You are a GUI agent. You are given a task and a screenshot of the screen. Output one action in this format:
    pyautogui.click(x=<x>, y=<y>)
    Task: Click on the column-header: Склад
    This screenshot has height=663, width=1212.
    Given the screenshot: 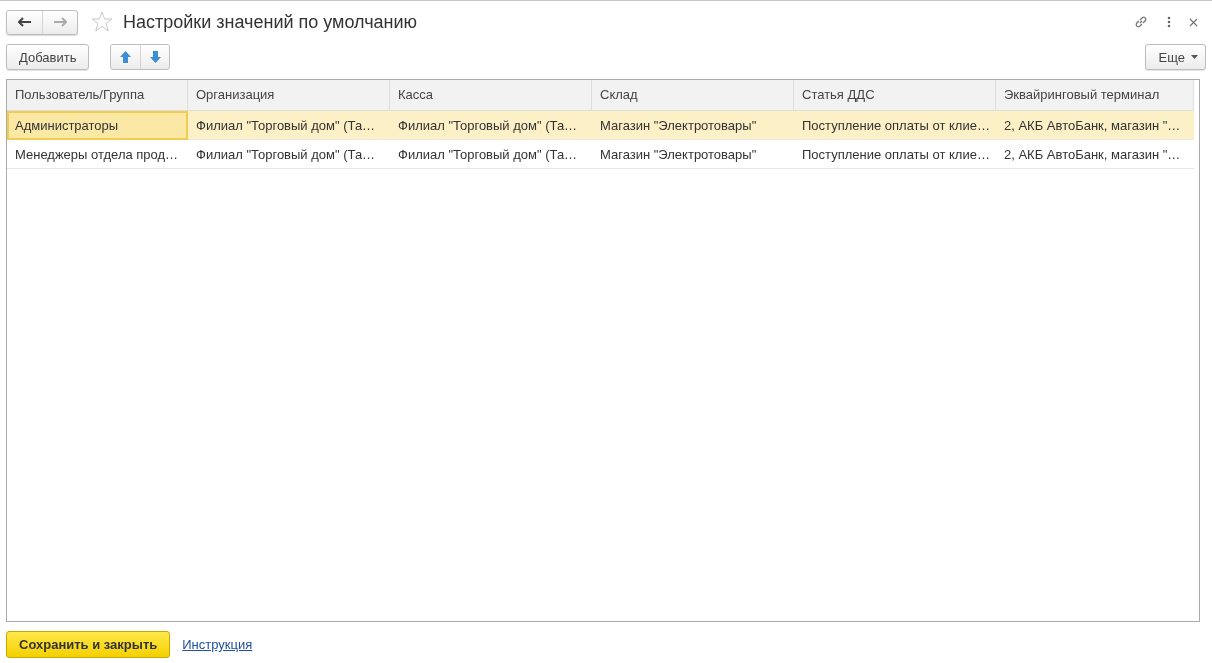 What is the action you would take?
    pyautogui.click(x=693, y=95)
    